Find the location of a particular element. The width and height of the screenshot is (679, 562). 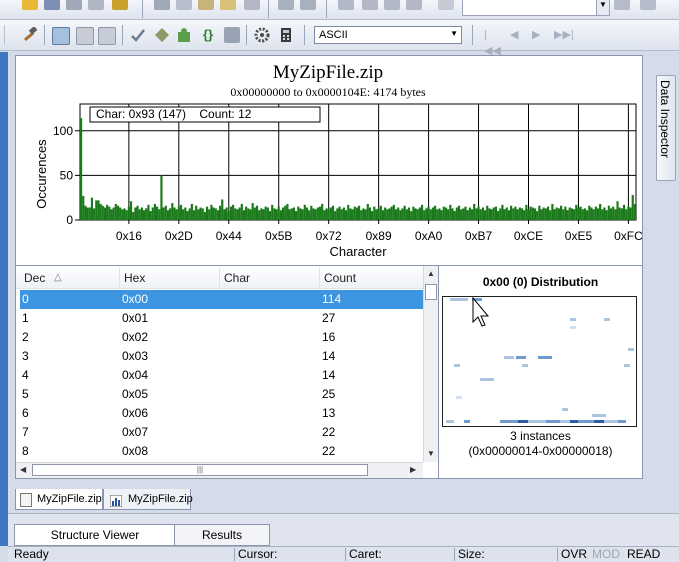

table-row: 1 0x01 27 is located at coordinates (222, 318).